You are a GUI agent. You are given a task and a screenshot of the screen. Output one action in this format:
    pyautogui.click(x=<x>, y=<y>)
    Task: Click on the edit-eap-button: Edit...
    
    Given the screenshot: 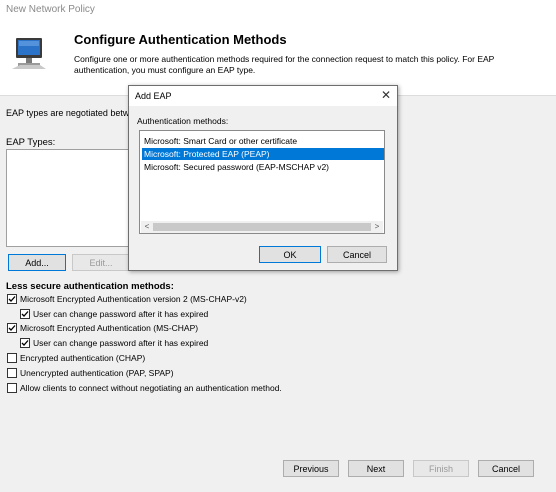 What is the action you would take?
    pyautogui.click(x=101, y=262)
    